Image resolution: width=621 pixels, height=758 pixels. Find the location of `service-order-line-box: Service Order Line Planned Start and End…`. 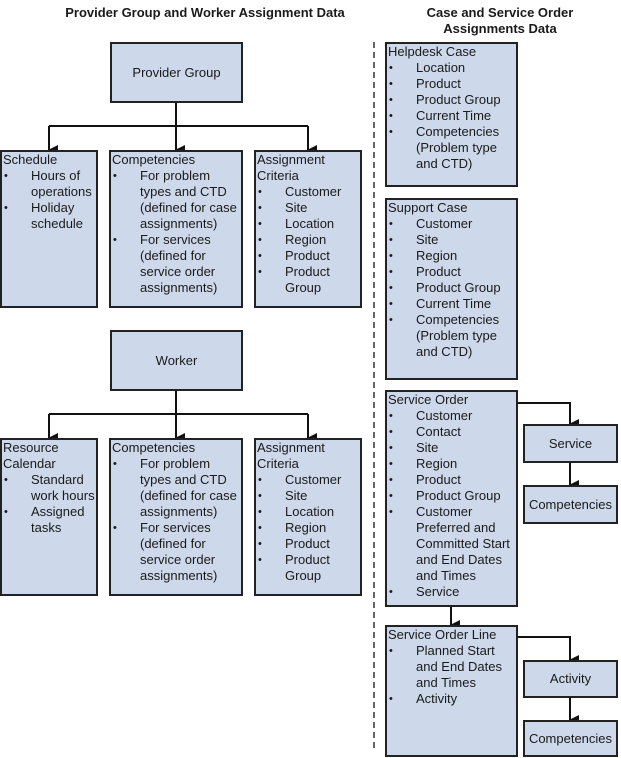

service-order-line-box: Service Order Line Planned Start and End… is located at coordinates (451, 691).